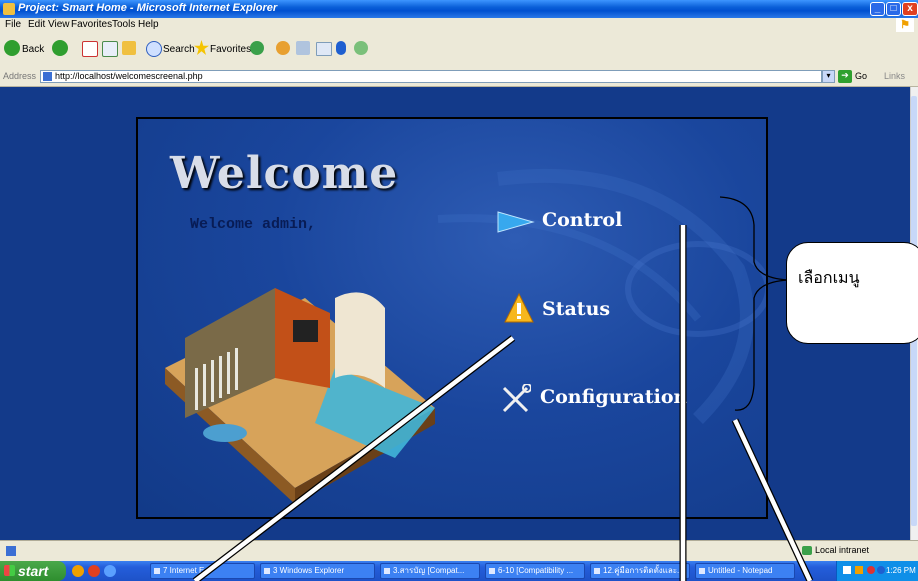 This screenshot has width=918, height=581. What do you see at coordinates (829, 277) in the screenshot?
I see `annotation-text: เลือกเมนู` at bounding box center [829, 277].